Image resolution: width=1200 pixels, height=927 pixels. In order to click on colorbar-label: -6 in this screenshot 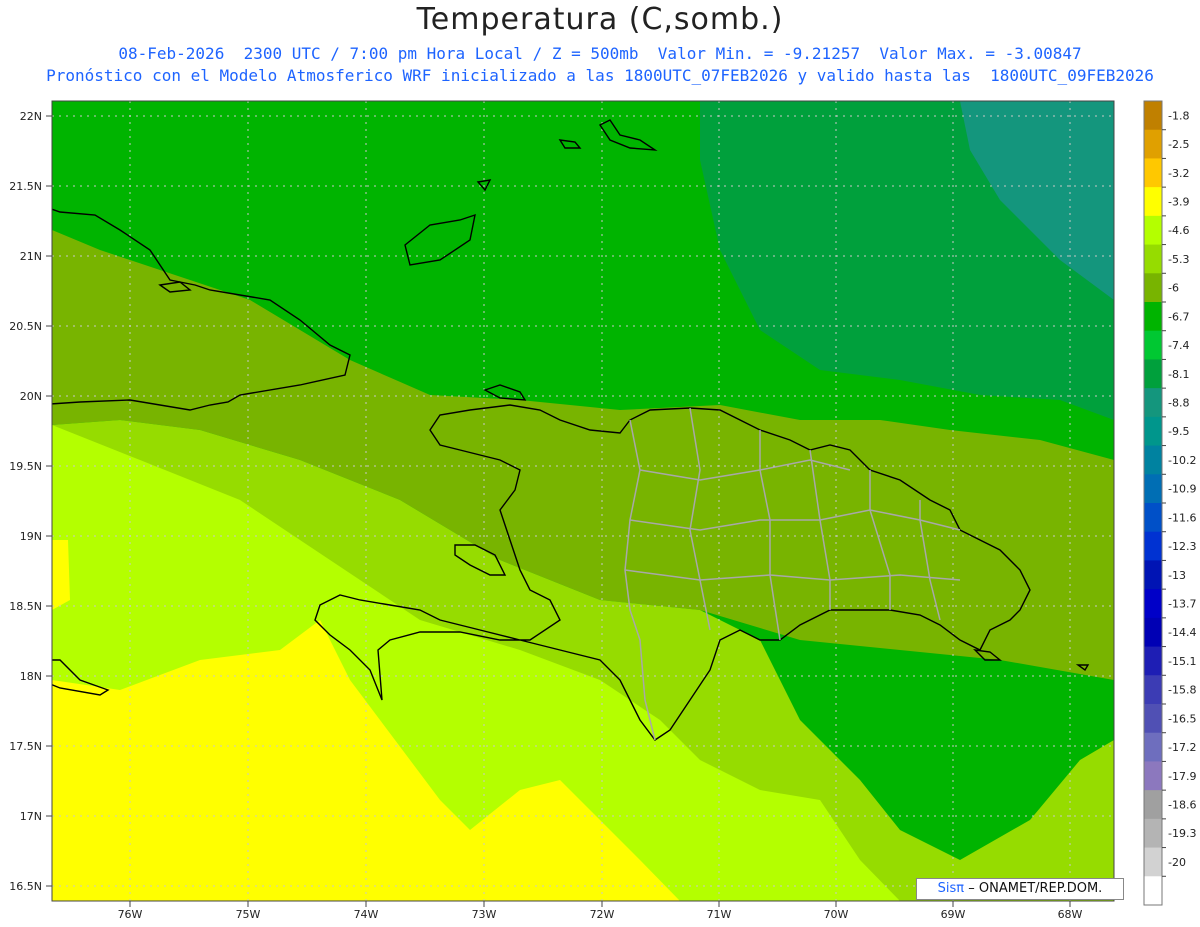, I will do `click(1173, 288)`.